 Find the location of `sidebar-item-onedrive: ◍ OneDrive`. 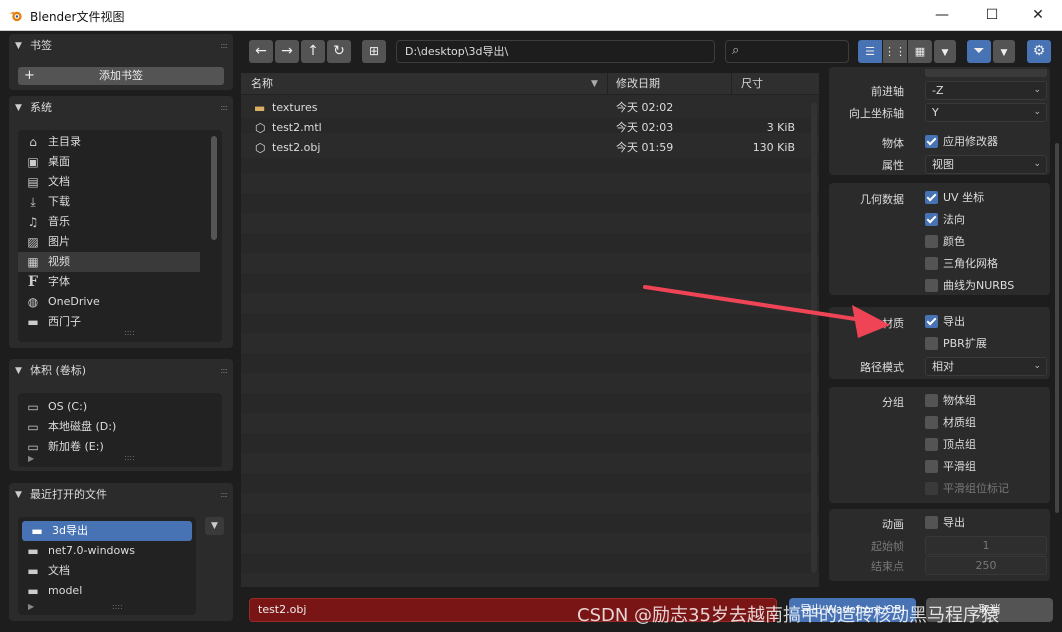

sidebar-item-onedrive: ◍ OneDrive is located at coordinates (120, 302).